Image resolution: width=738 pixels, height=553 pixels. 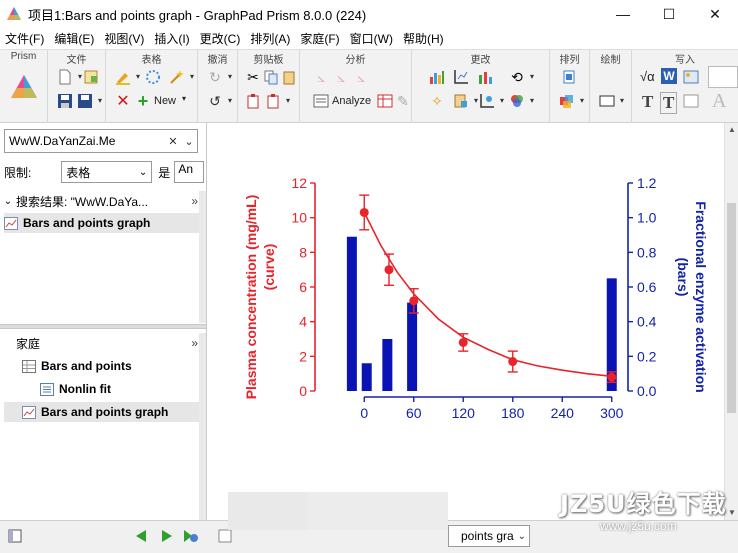 What do you see at coordinates (251, 297) in the screenshot?
I see `left-axis-label: Plasma concentration (mg/mL)` at bounding box center [251, 297].